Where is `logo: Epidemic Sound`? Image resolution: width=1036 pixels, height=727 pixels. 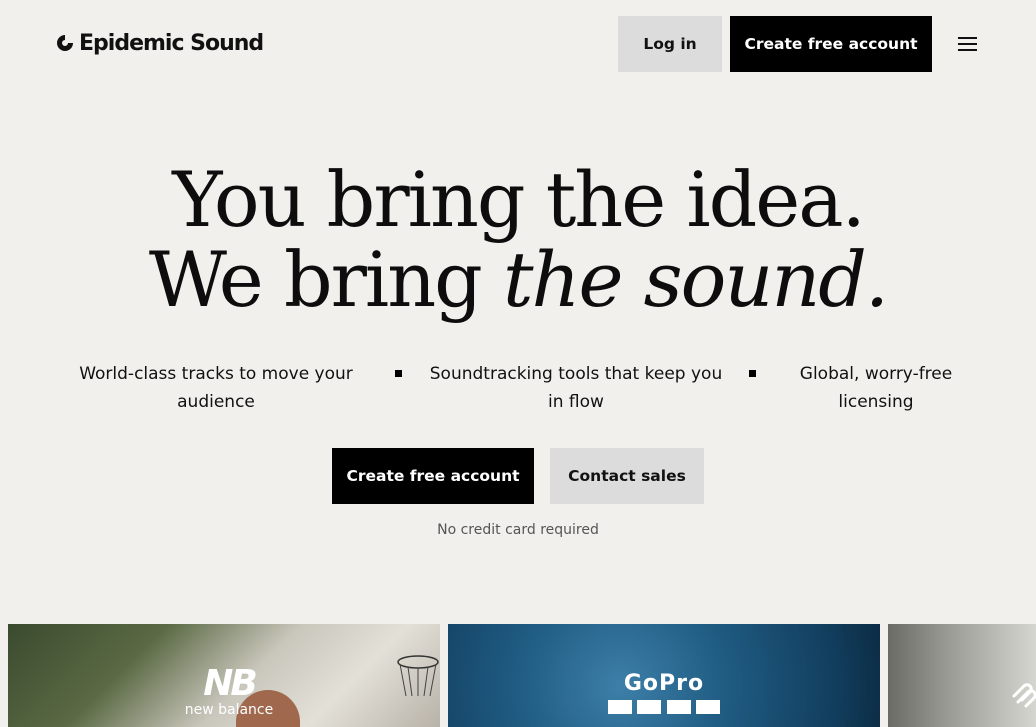
logo: Epidemic Sound is located at coordinates (160, 43).